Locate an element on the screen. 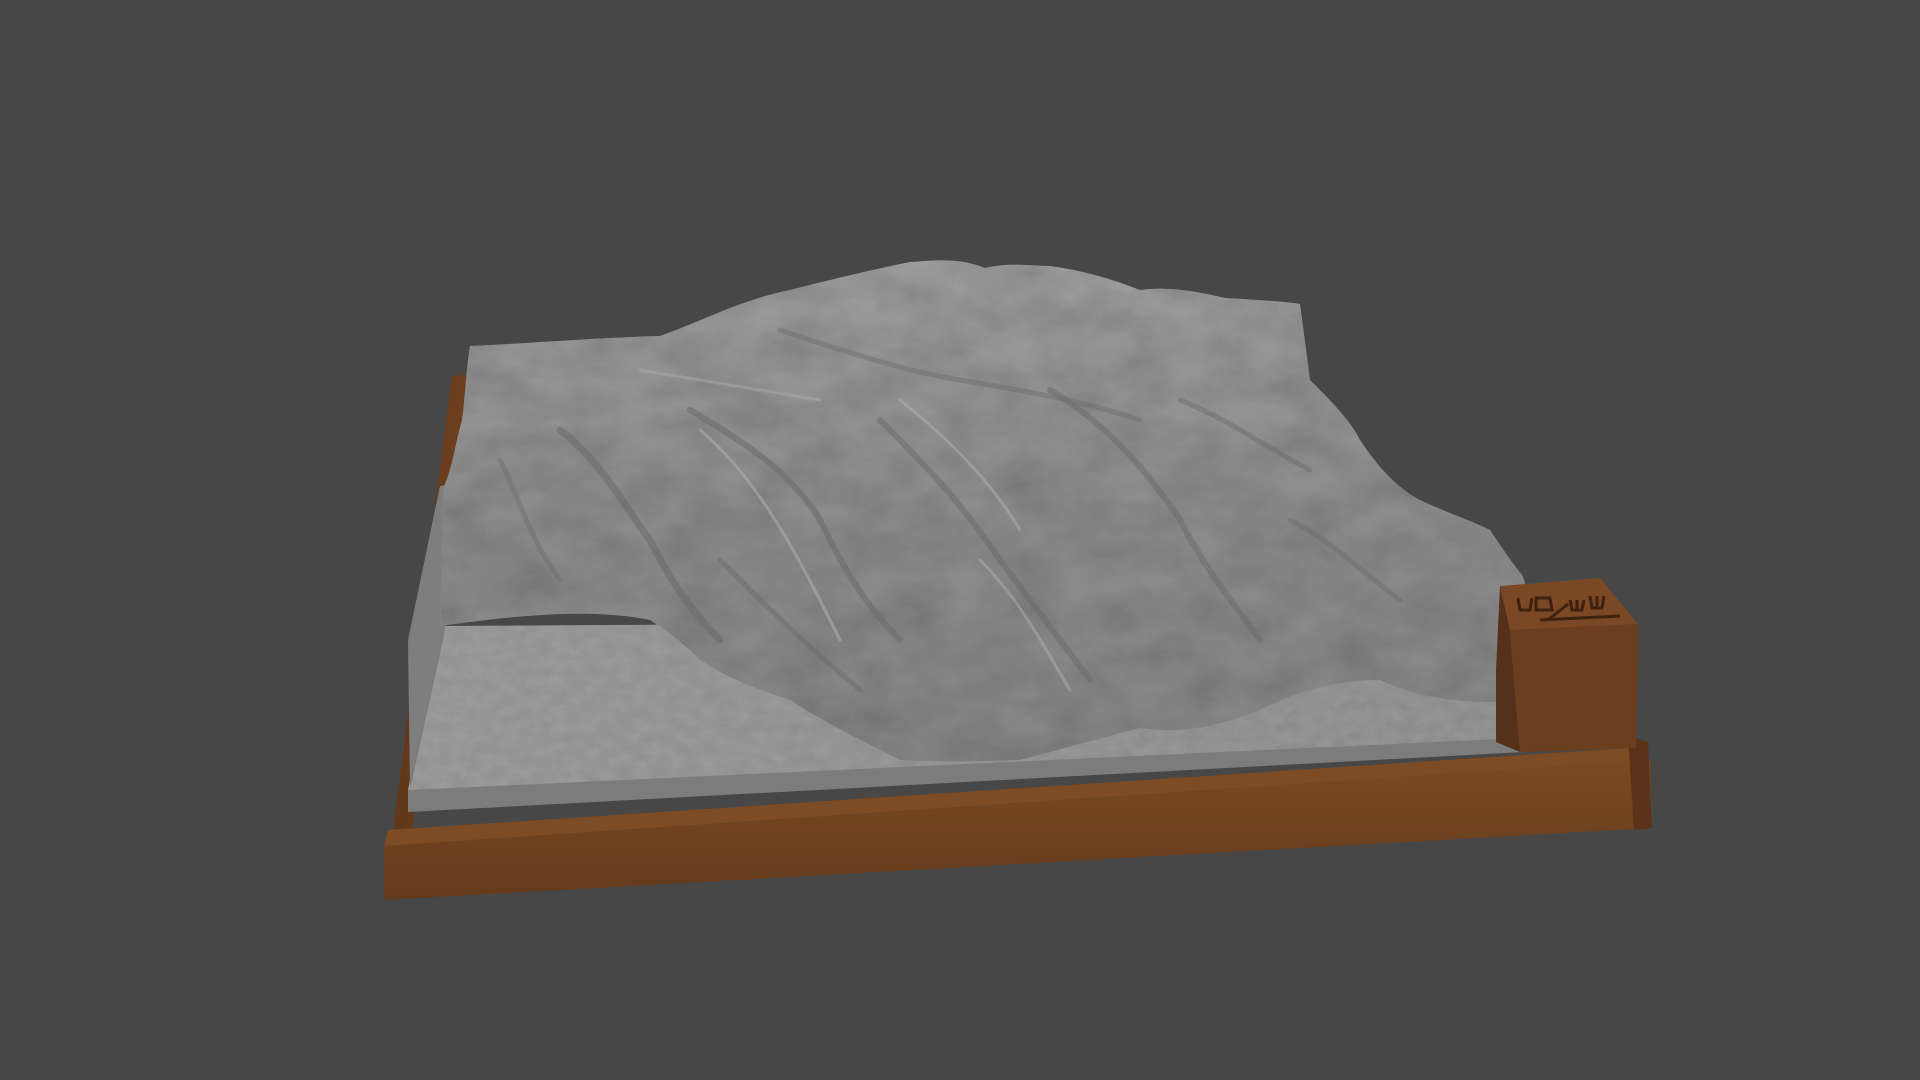  label-box is located at coordinates (1567, 665).